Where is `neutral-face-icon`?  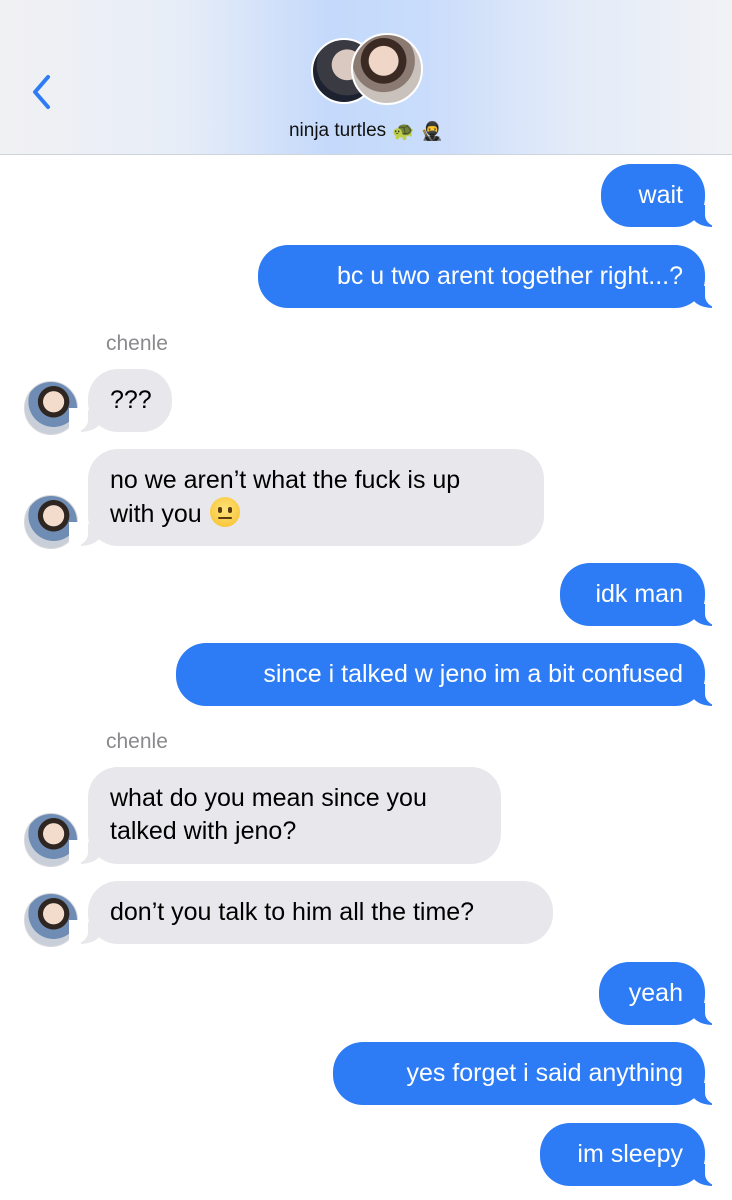
neutral-face-icon is located at coordinates (224, 512).